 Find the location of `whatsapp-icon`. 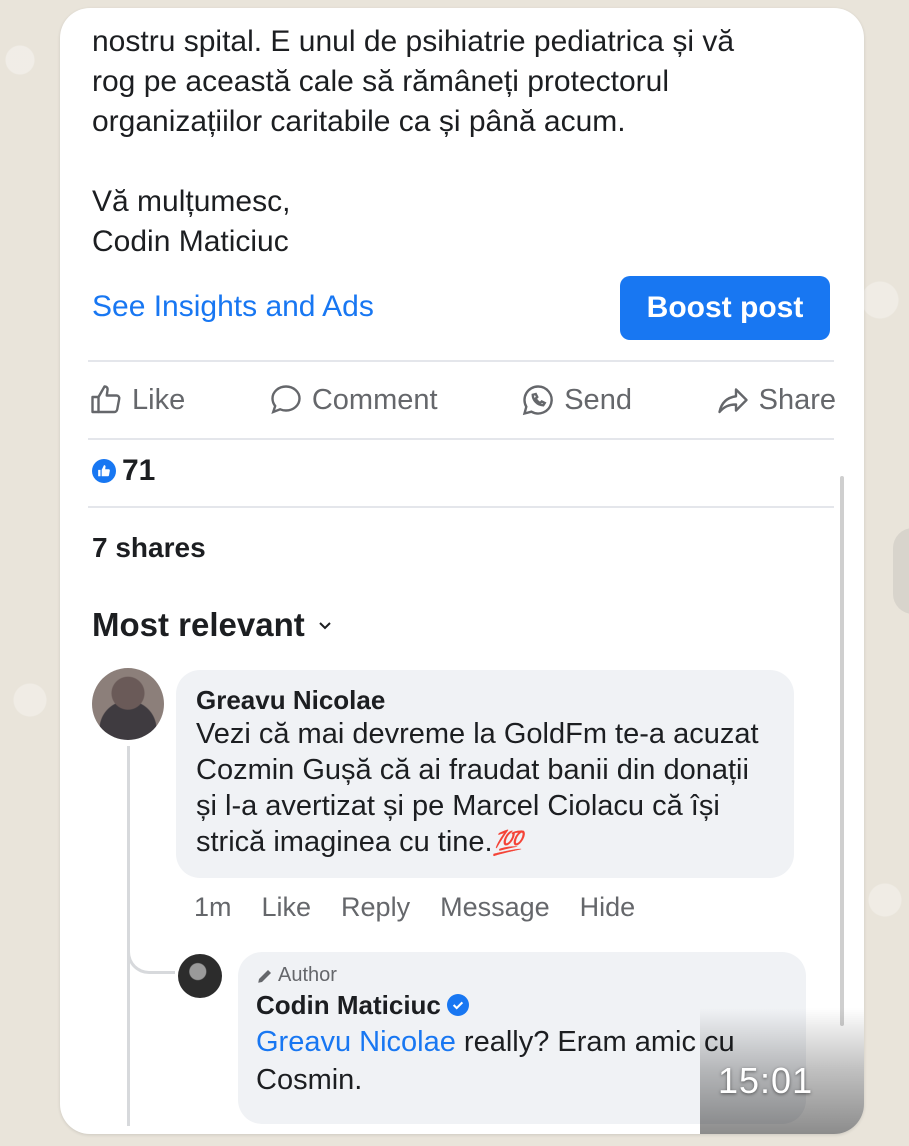

whatsapp-icon is located at coordinates (538, 400).